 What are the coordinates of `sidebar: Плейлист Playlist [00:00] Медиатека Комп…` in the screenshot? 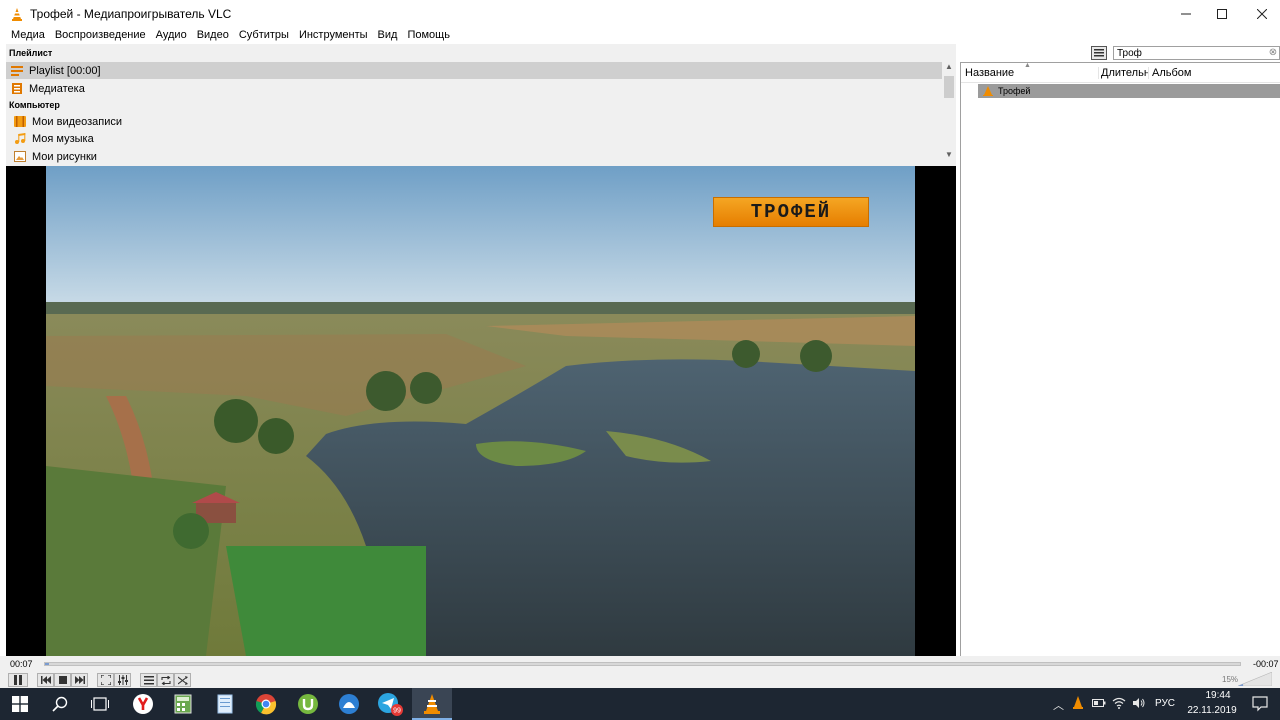 It's located at (481, 105).